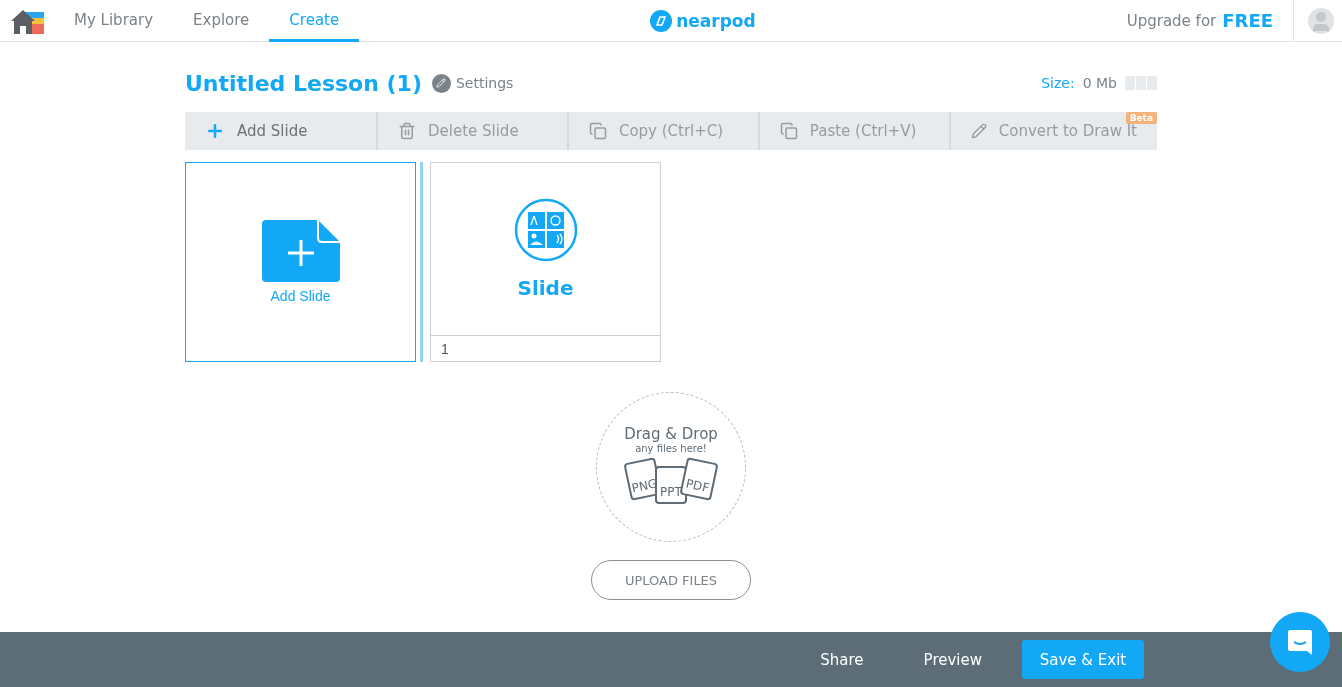  Describe the element at coordinates (661, 20) in the screenshot. I see `logo-icon` at that location.